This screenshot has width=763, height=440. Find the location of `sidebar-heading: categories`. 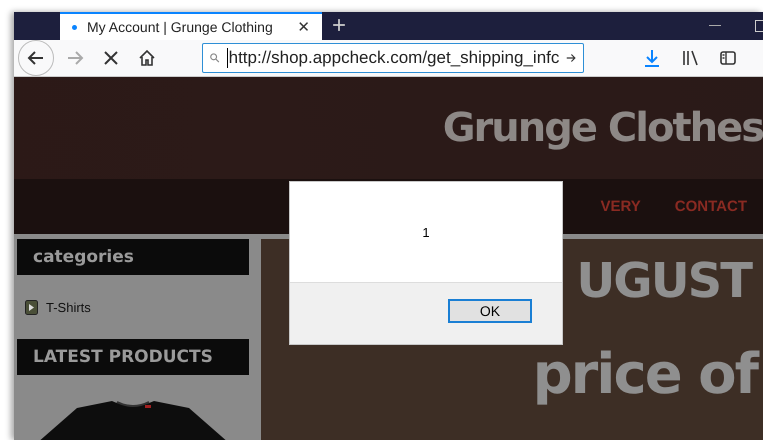

sidebar-heading: categories is located at coordinates (133, 257).